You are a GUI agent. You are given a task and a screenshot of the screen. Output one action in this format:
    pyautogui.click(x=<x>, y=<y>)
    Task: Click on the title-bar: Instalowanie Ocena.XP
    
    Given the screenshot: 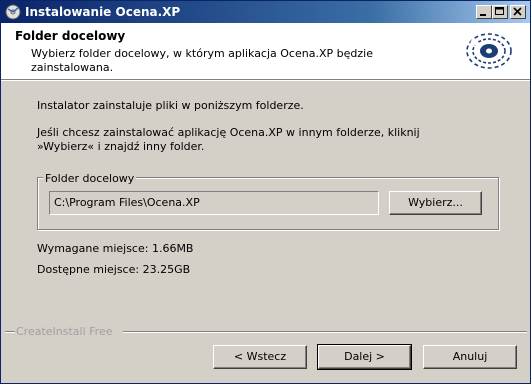 What is the action you would take?
    pyautogui.click(x=265, y=12)
    